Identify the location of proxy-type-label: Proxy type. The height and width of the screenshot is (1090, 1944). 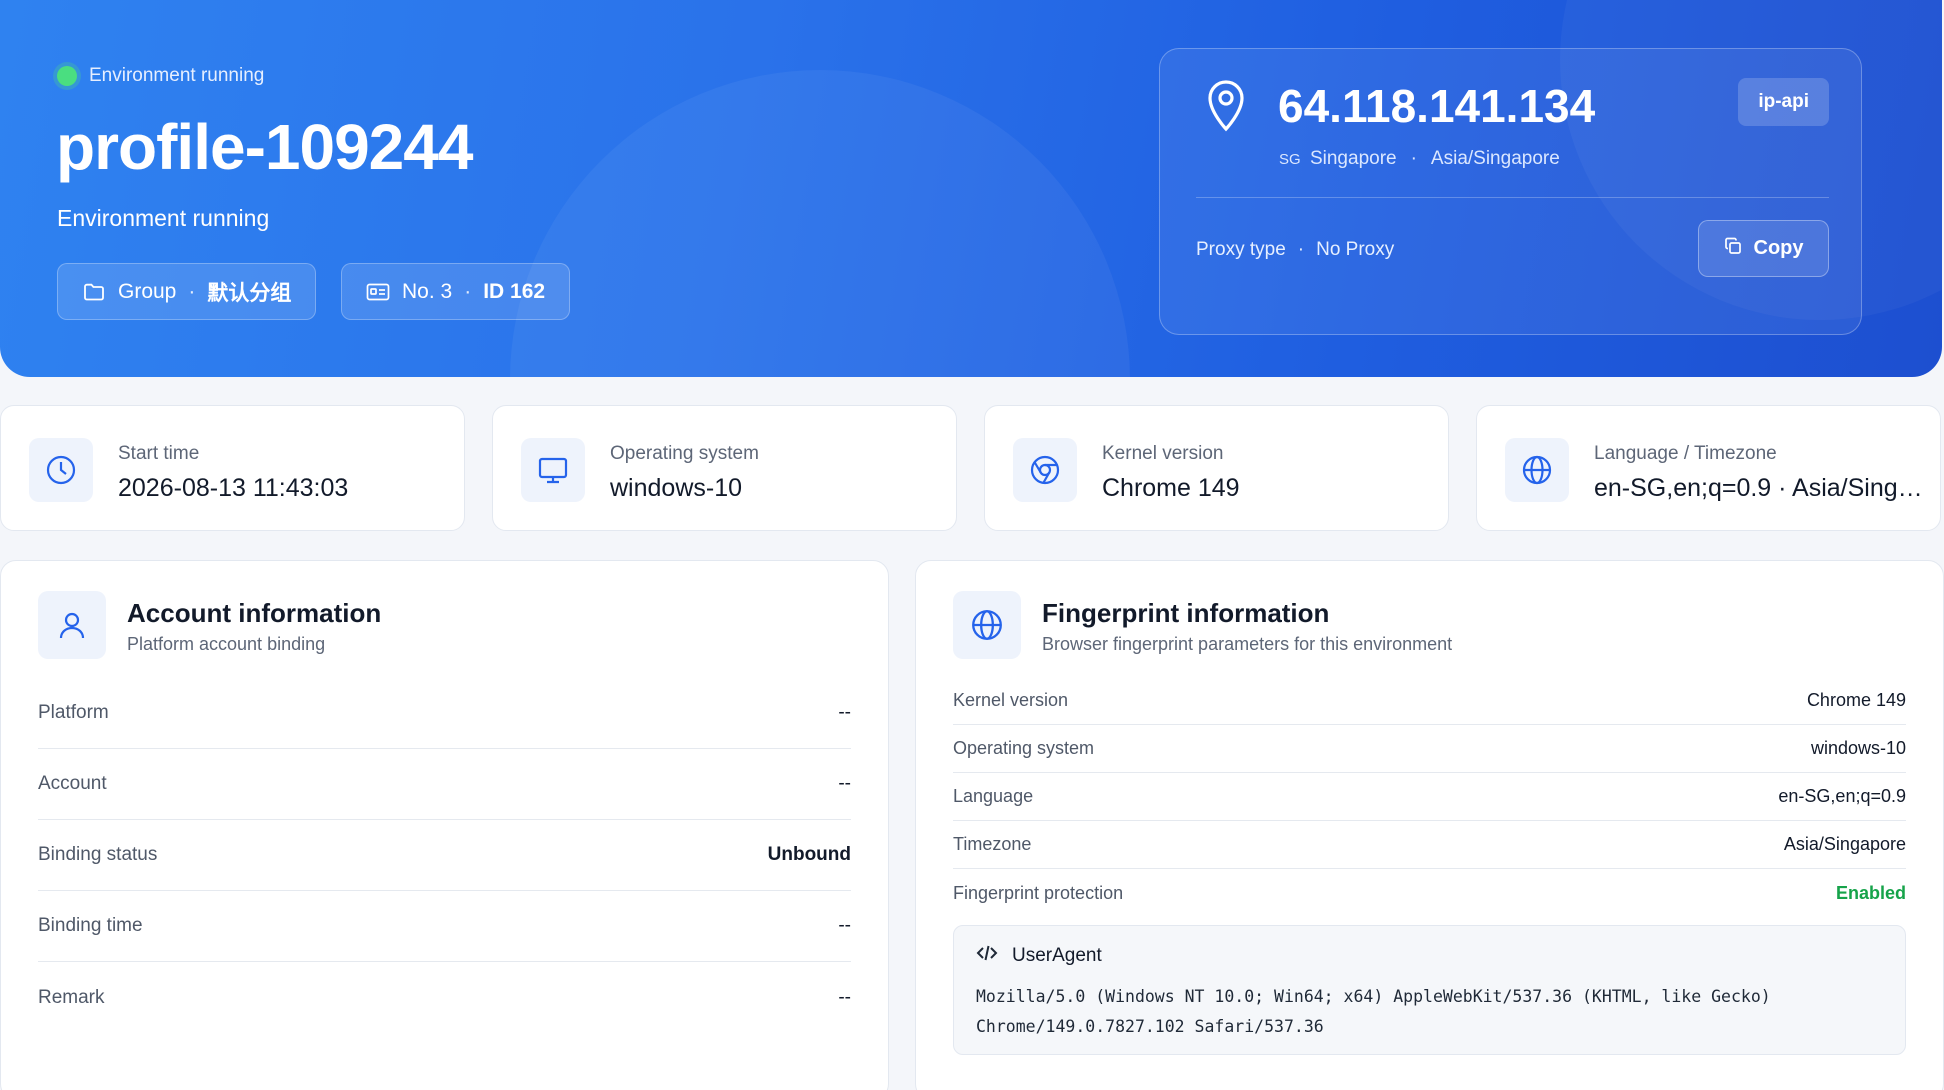
(1241, 249).